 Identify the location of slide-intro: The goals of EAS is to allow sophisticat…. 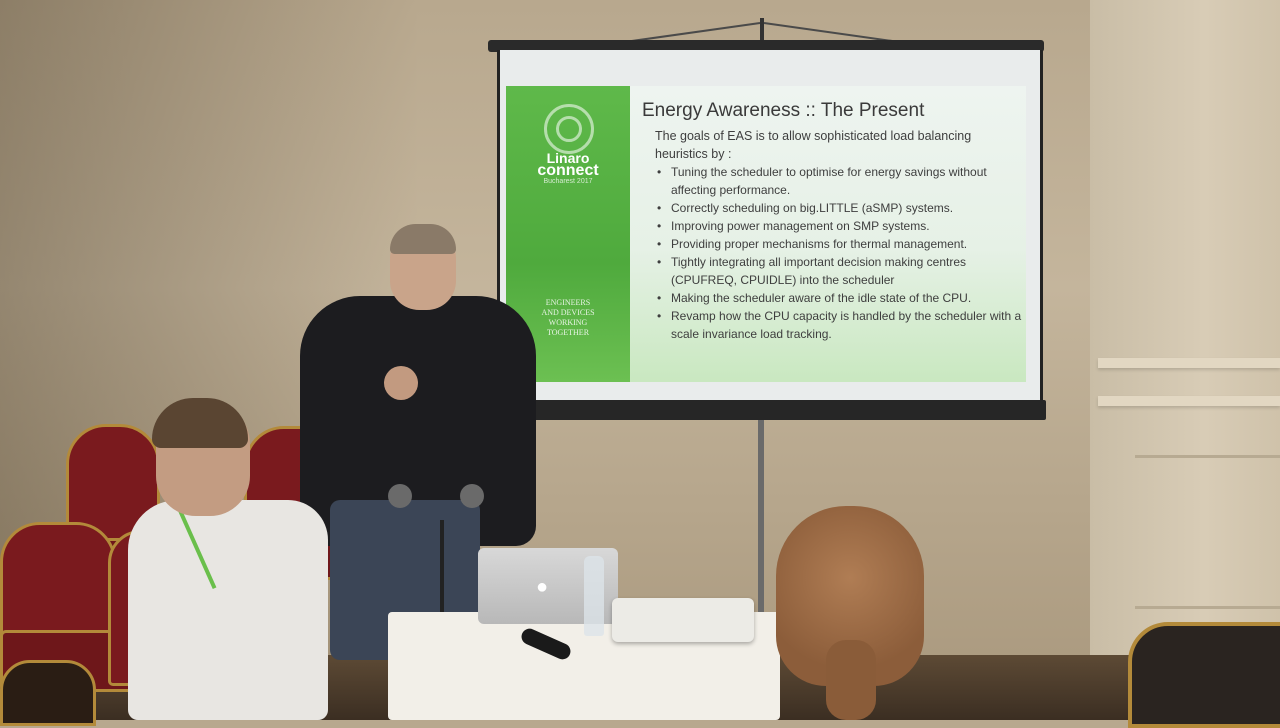
(813, 145).